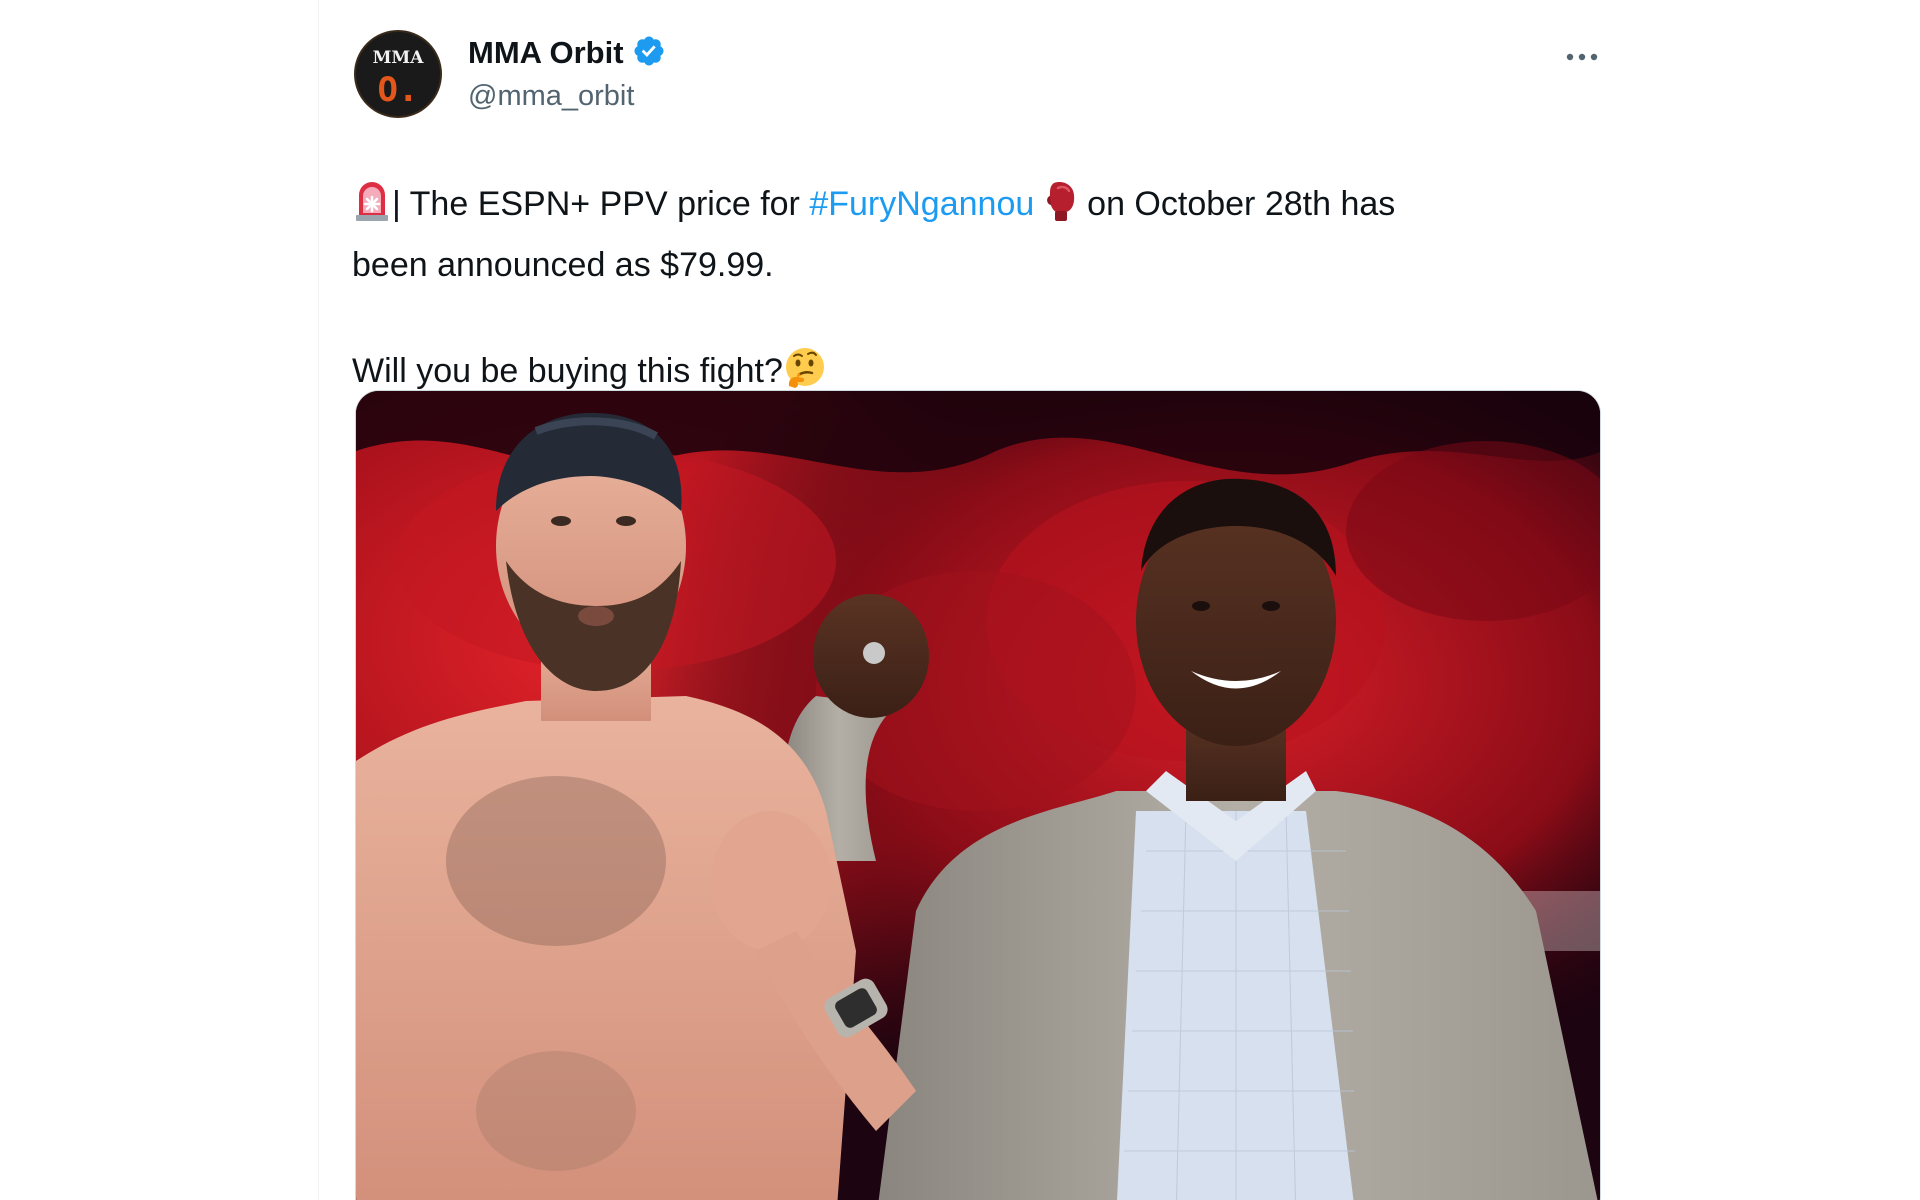  Describe the element at coordinates (601, 204) in the screenshot. I see `tweet-text-part-1: | The ESPN+ PPV price for` at that location.